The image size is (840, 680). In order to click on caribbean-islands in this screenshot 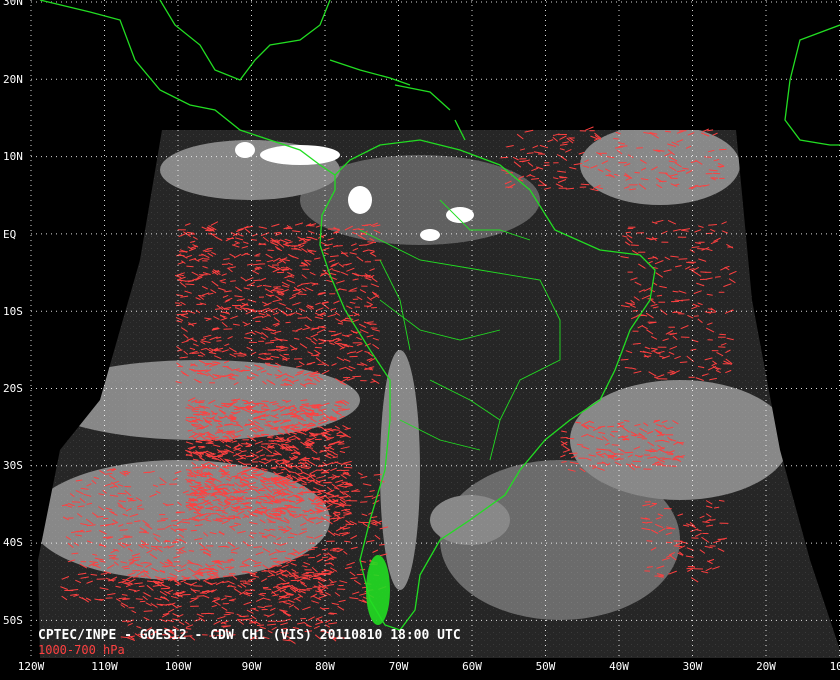, I will do `click(397, 100)`.